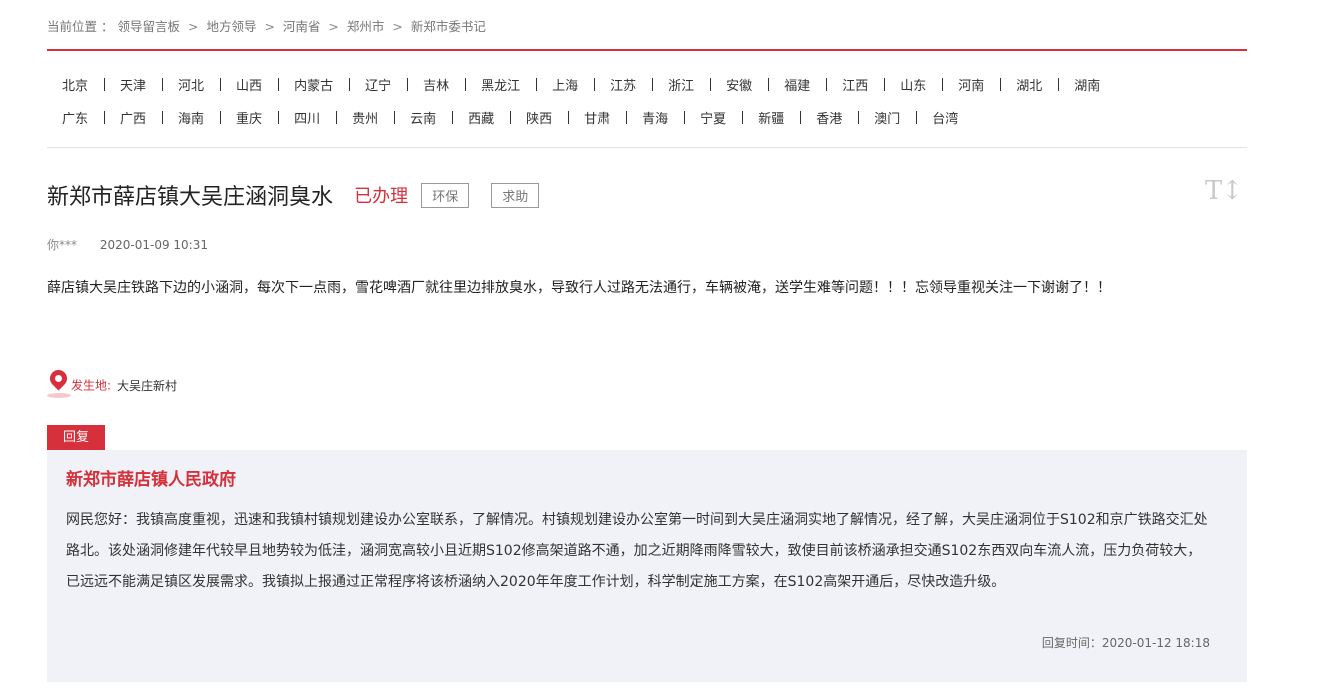  I want to click on region-link: 安徽, so click(740, 84).